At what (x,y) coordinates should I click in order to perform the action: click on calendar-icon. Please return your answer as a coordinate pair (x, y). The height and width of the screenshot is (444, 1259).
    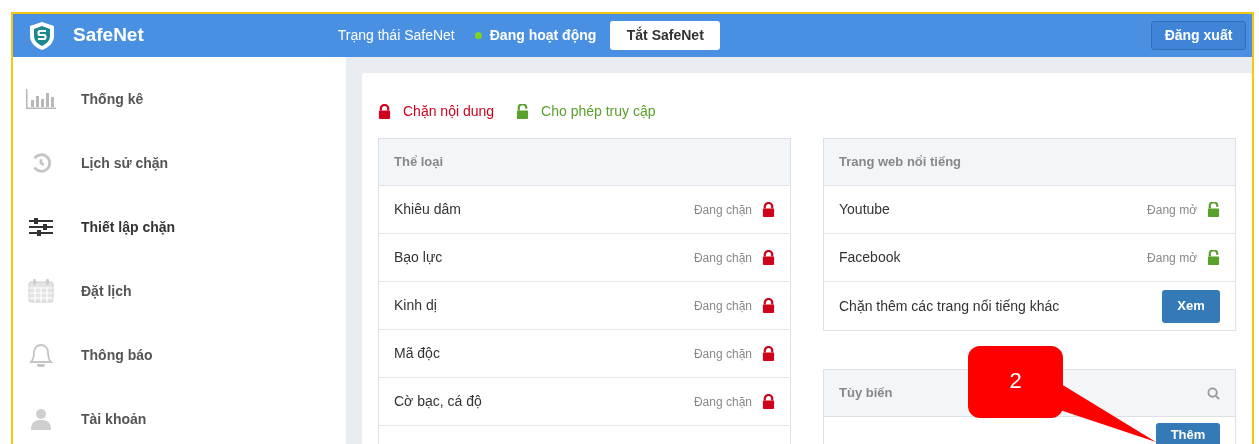
    Looking at the image, I should click on (41, 291).